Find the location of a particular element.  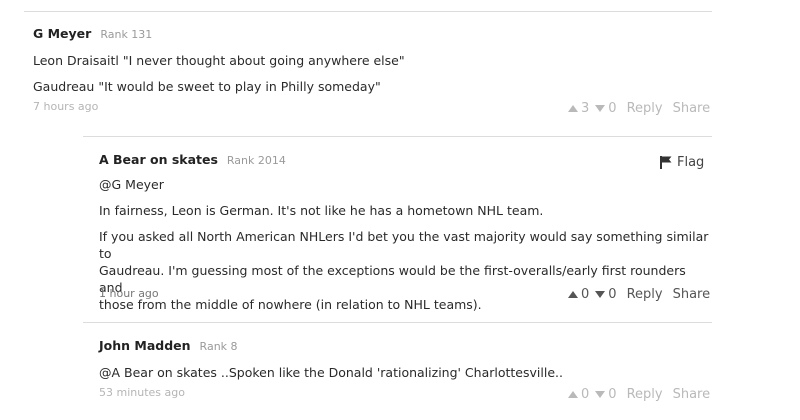

flag-label: Flag is located at coordinates (691, 162).